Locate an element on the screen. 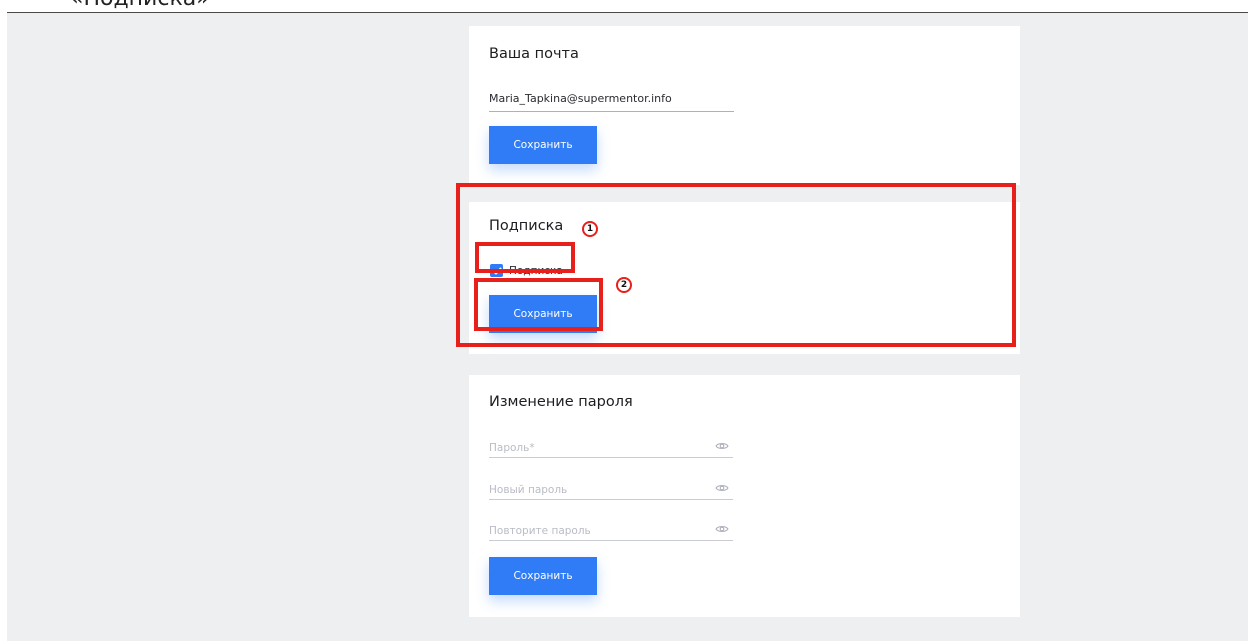 Image resolution: width=1248 pixels, height=641 pixels. checkbox-highlight-box is located at coordinates (525, 257).